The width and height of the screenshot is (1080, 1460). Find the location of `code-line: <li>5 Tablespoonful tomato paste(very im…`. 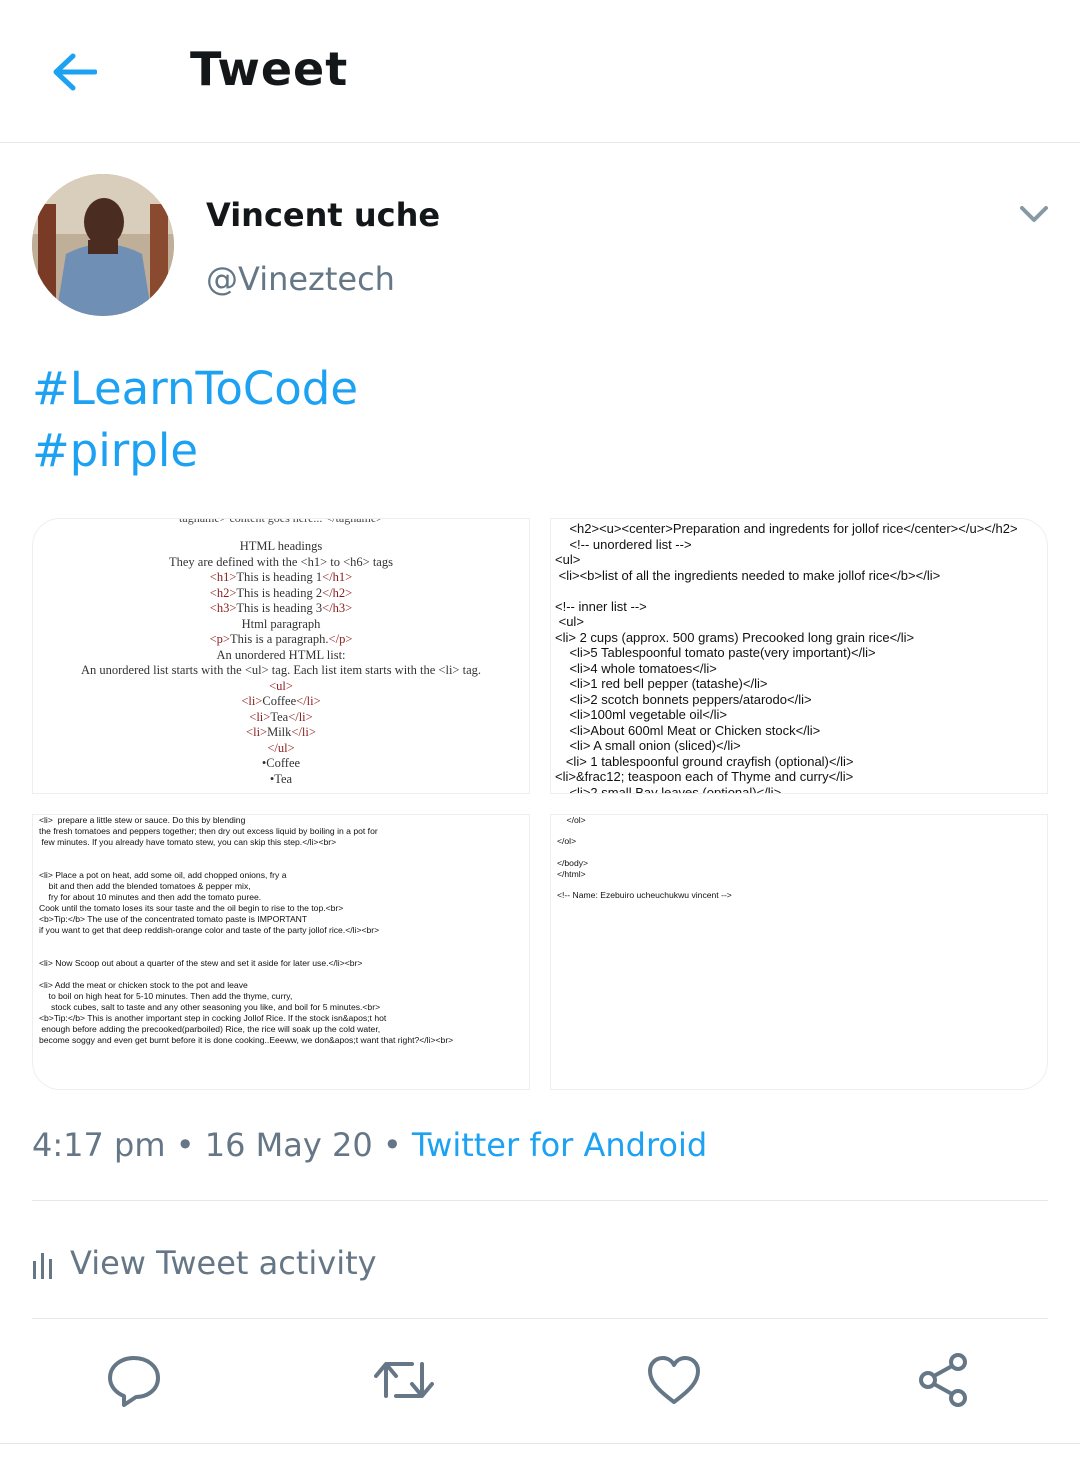

code-line: <li>5 Tablespoonful tomato paste(very im… is located at coordinates (715, 652).